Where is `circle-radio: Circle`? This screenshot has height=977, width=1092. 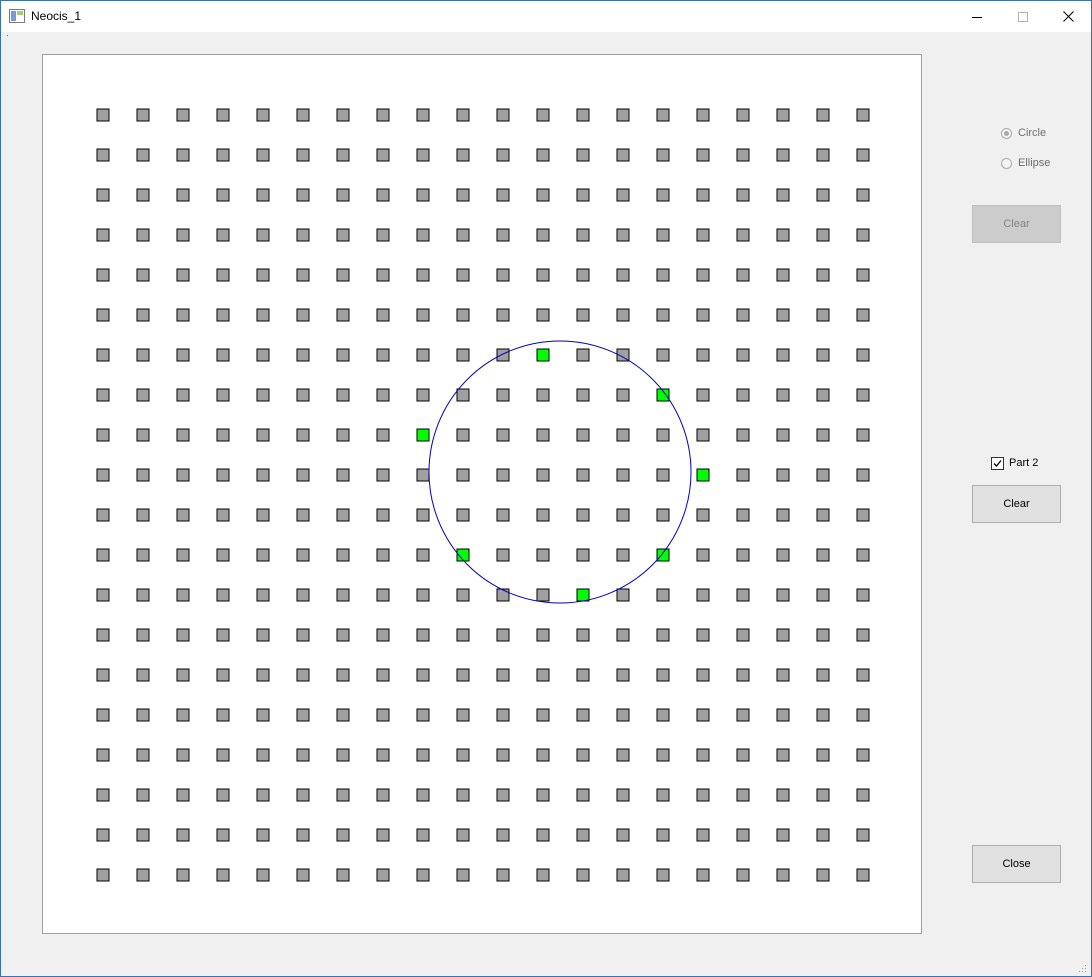
circle-radio: Circle is located at coordinates (1023, 133).